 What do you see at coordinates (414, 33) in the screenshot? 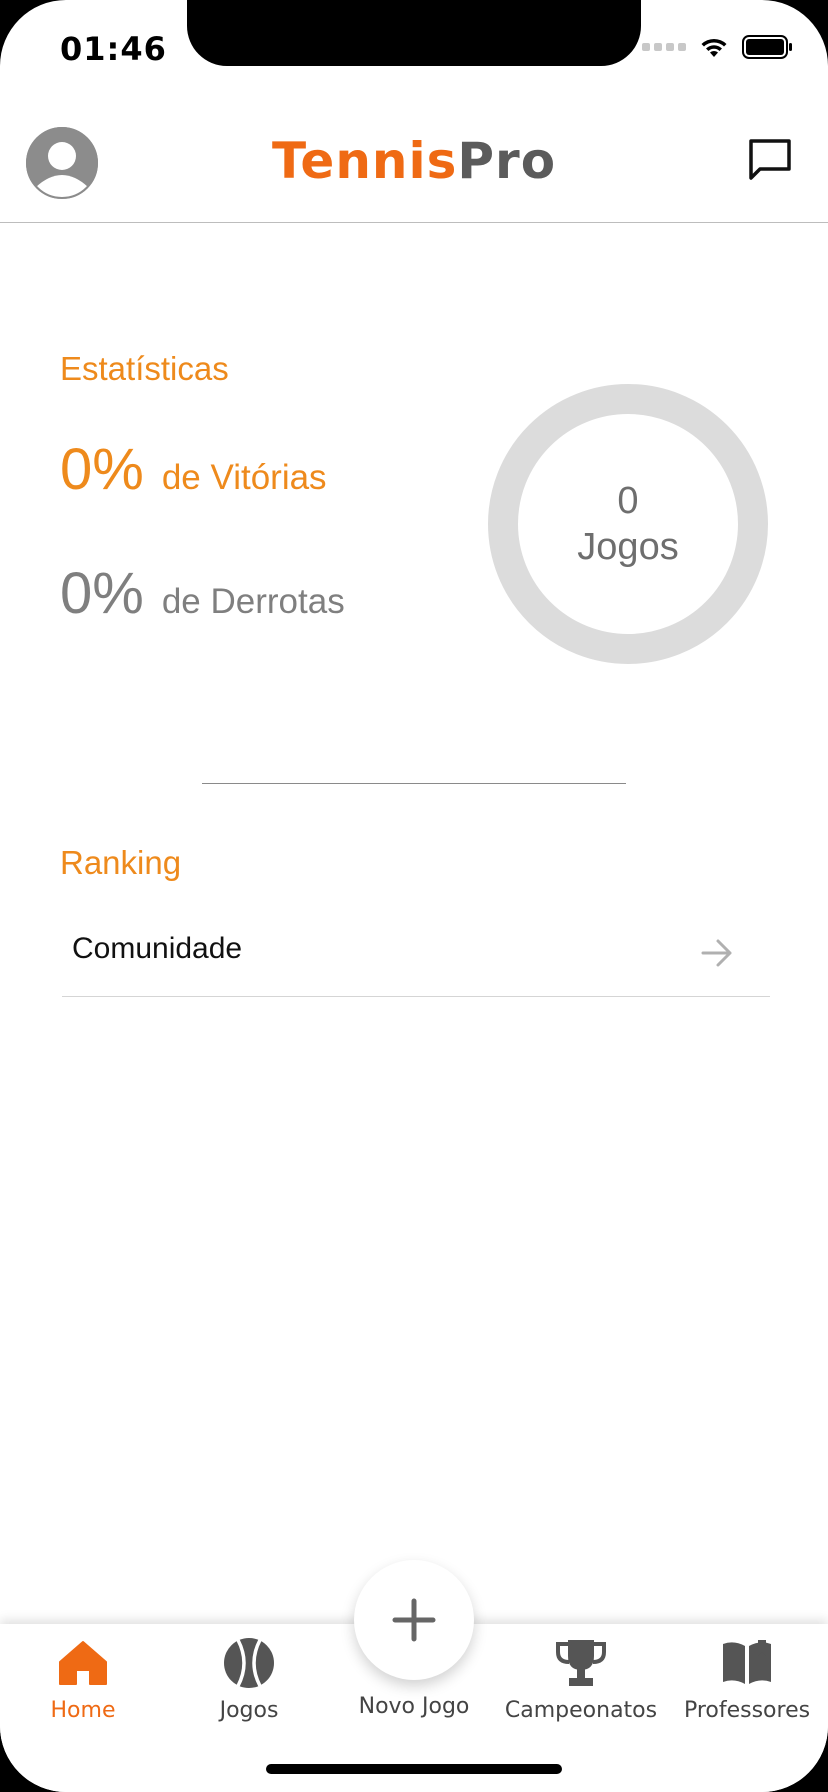
I see `device-notch` at bounding box center [414, 33].